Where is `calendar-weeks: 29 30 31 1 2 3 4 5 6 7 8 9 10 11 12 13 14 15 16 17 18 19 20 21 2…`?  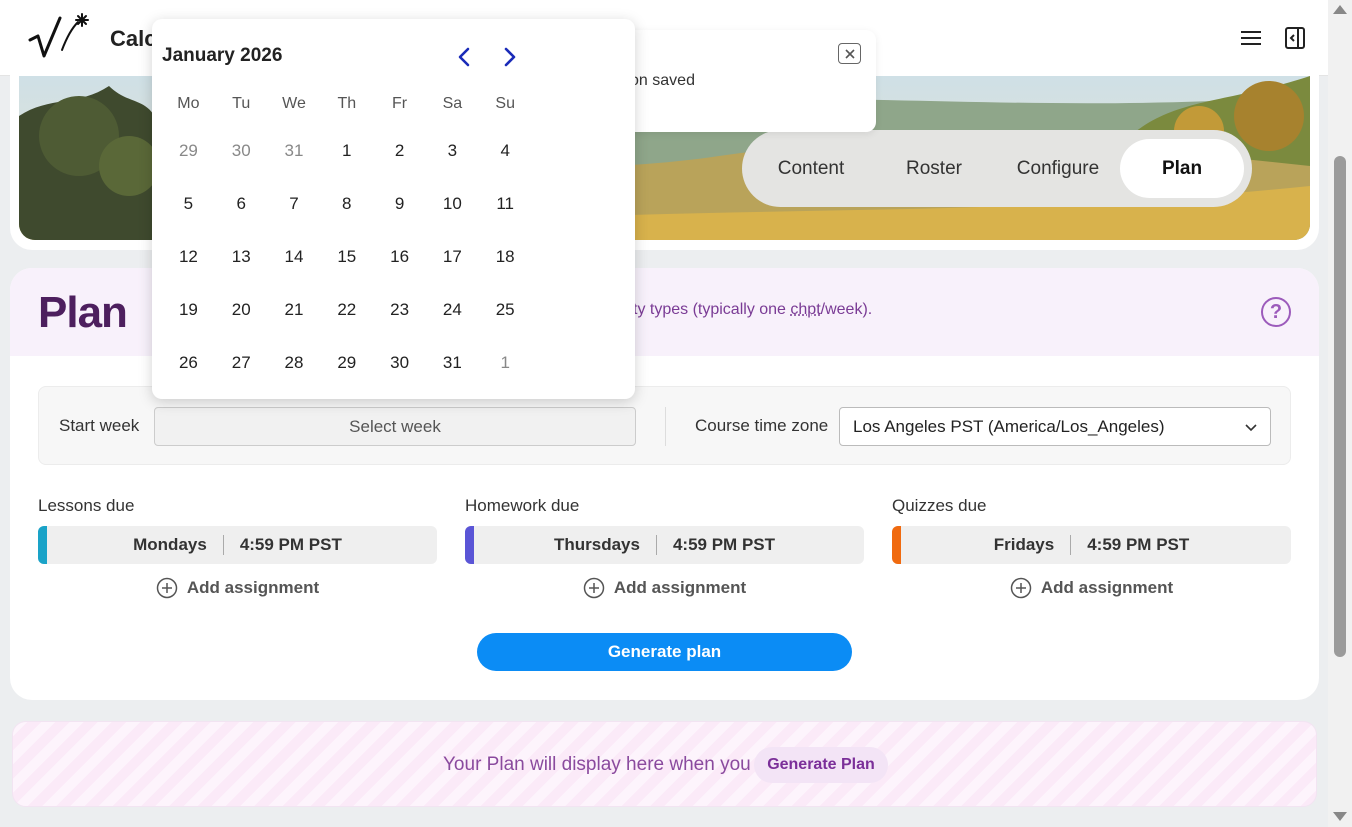 calendar-weeks: 29 30 31 1 2 3 4 5 6 7 8 9 10 11 12 13 14 15 16 17 18 19 20 21 2… is located at coordinates (347, 256).